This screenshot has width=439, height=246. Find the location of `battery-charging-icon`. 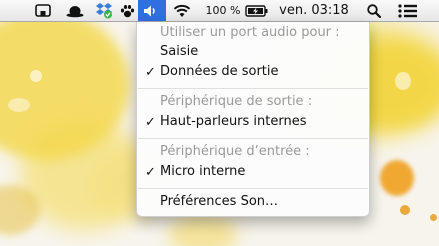

battery-charging-icon is located at coordinates (257, 10).